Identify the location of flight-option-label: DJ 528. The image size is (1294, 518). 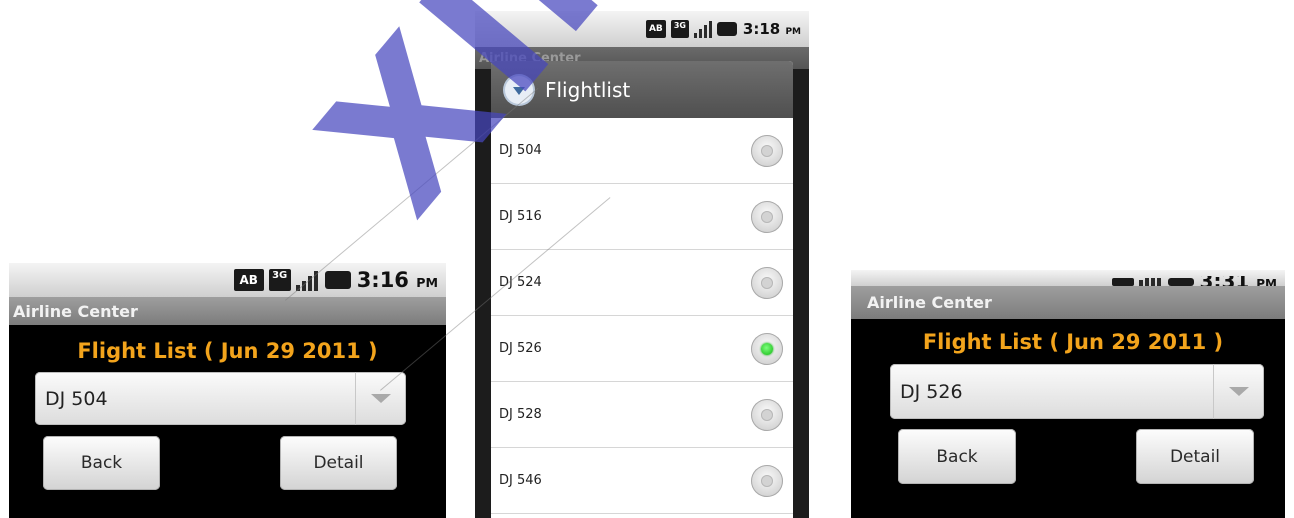
(520, 414).